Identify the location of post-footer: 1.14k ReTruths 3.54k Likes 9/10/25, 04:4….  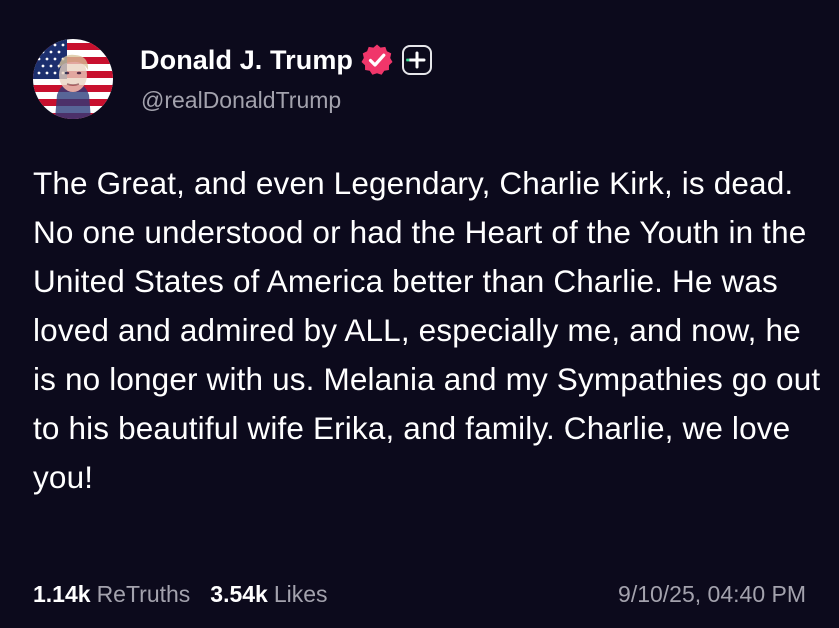
(419, 594).